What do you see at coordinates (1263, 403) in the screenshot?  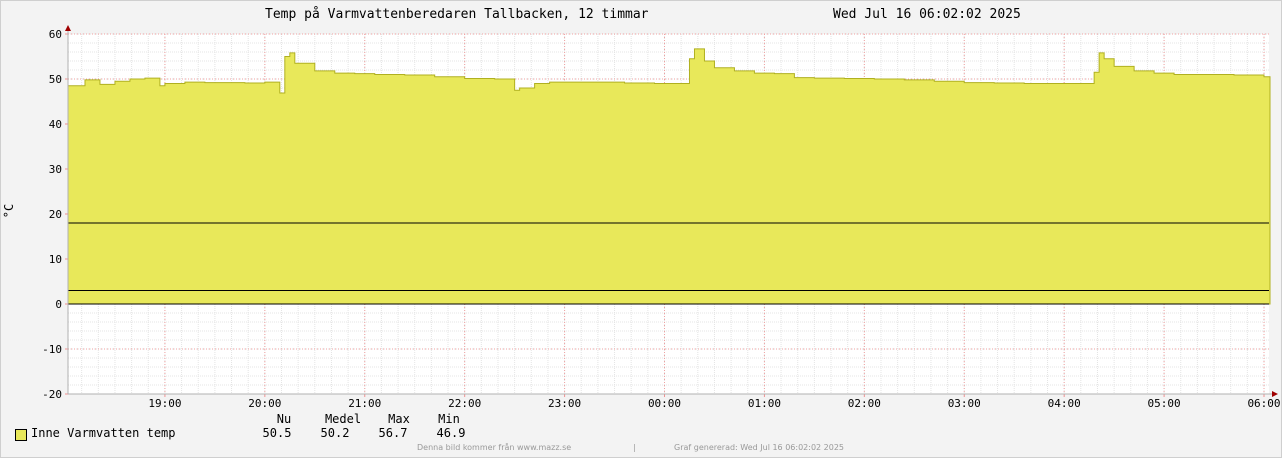 I see `x-tick-label: 06:00` at bounding box center [1263, 403].